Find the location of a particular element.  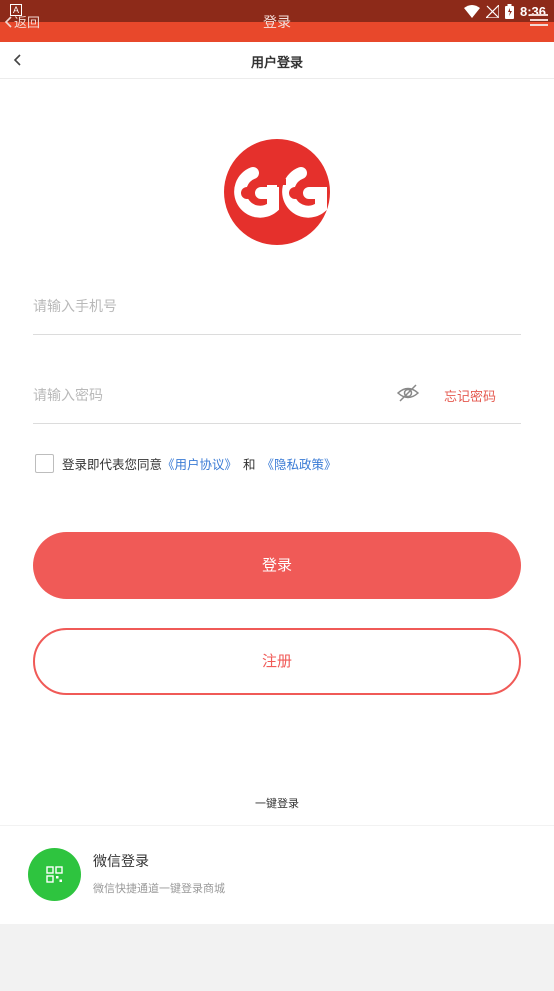

user-agreement-link: 《用户协议》 is located at coordinates (199, 463).